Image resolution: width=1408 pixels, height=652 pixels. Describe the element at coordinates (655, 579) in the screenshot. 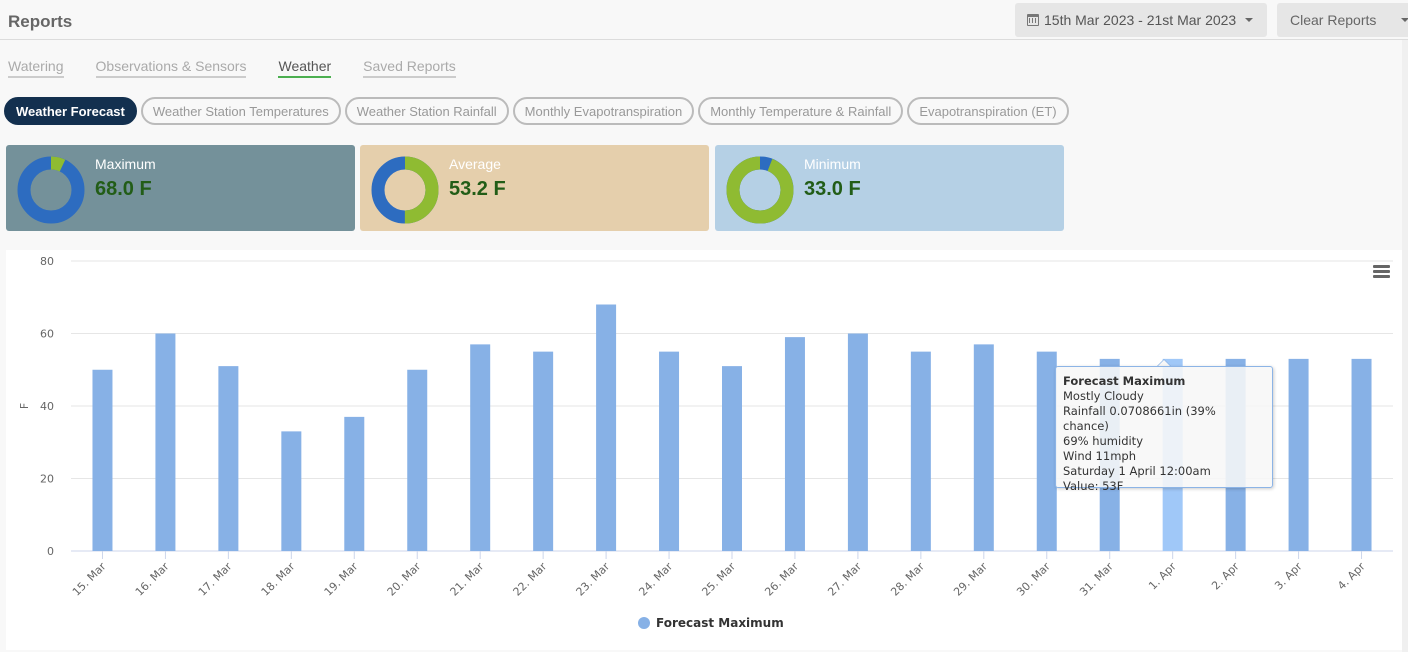

I see `x-tick-label: 24. Mar` at that location.